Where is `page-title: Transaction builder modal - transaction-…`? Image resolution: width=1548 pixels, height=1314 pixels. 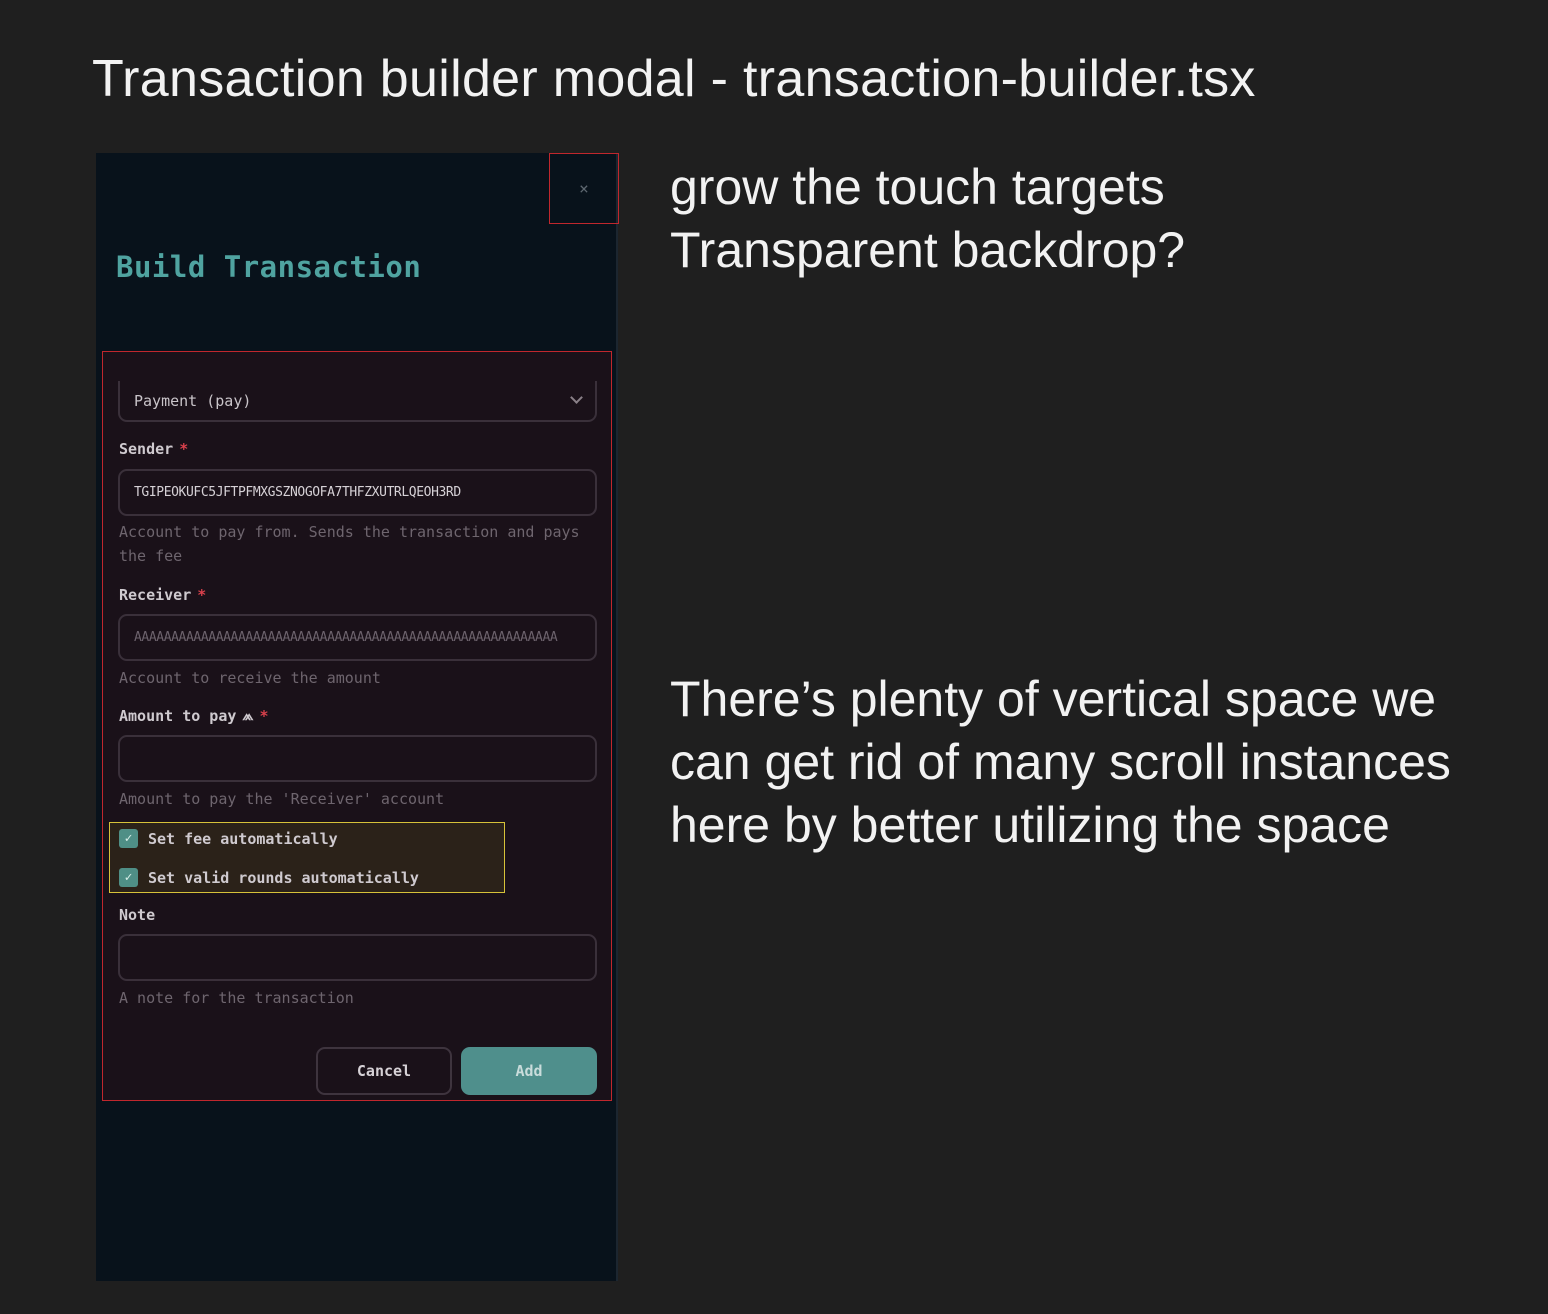
page-title: Transaction builder modal - transaction-… is located at coordinates (674, 79).